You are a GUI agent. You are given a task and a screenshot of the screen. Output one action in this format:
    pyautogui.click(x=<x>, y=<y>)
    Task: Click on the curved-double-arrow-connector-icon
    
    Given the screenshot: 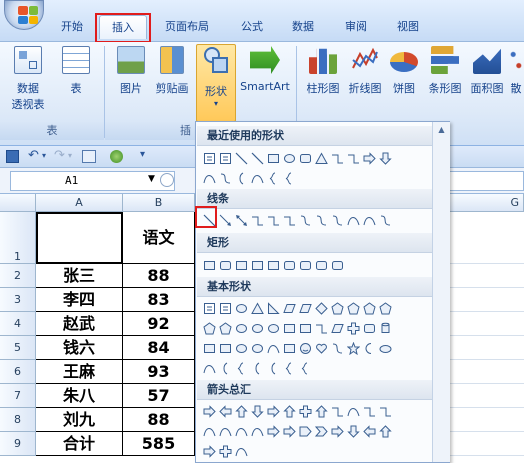 What is the action you would take?
    pyautogui.click(x=337, y=220)
    